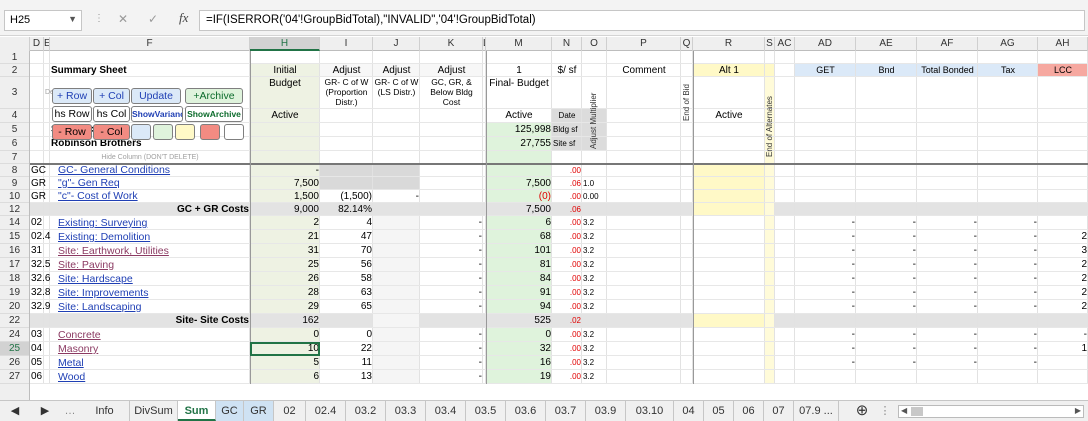 The height and width of the screenshot is (421, 1088). I want to click on selected-cell-h25, so click(285, 349).